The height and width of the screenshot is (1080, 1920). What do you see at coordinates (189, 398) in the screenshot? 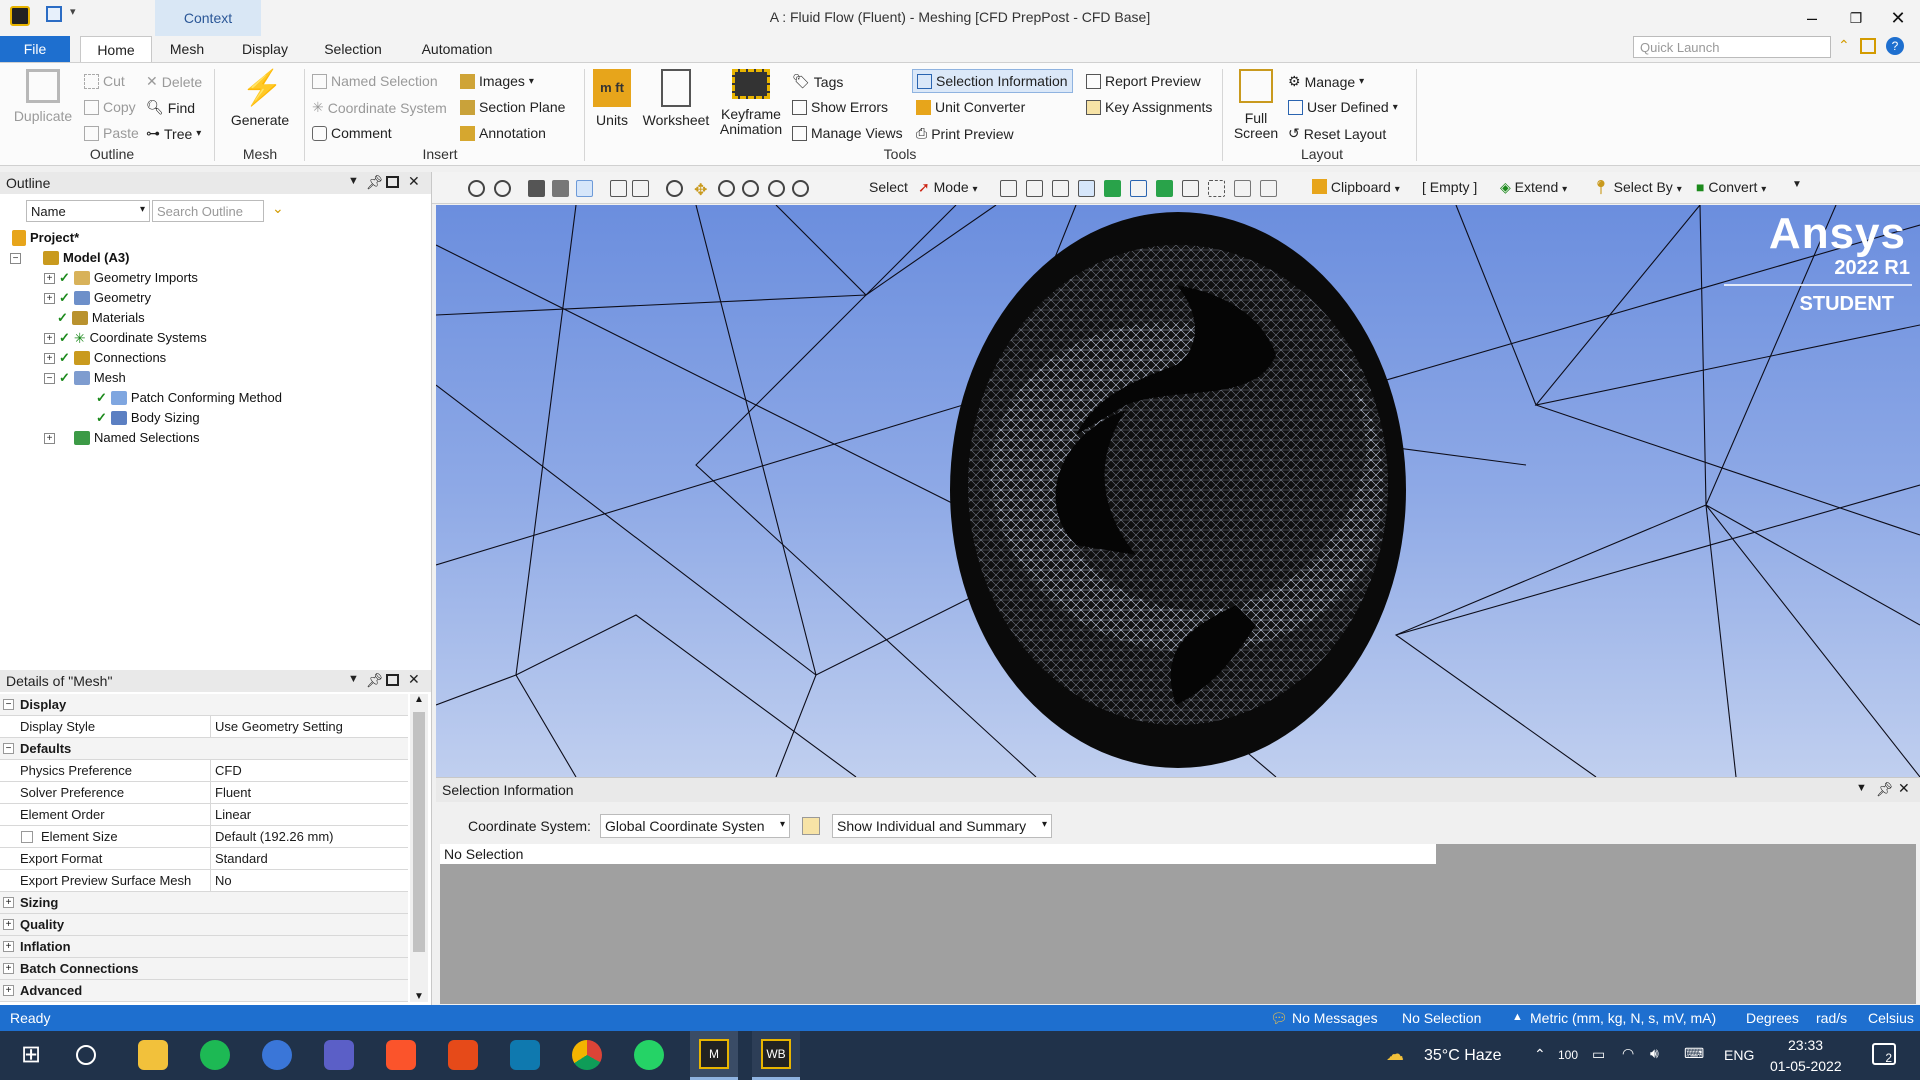
I see `tree-item-patch-conforming-method: ✓ Patch Conforming Method` at bounding box center [189, 398].